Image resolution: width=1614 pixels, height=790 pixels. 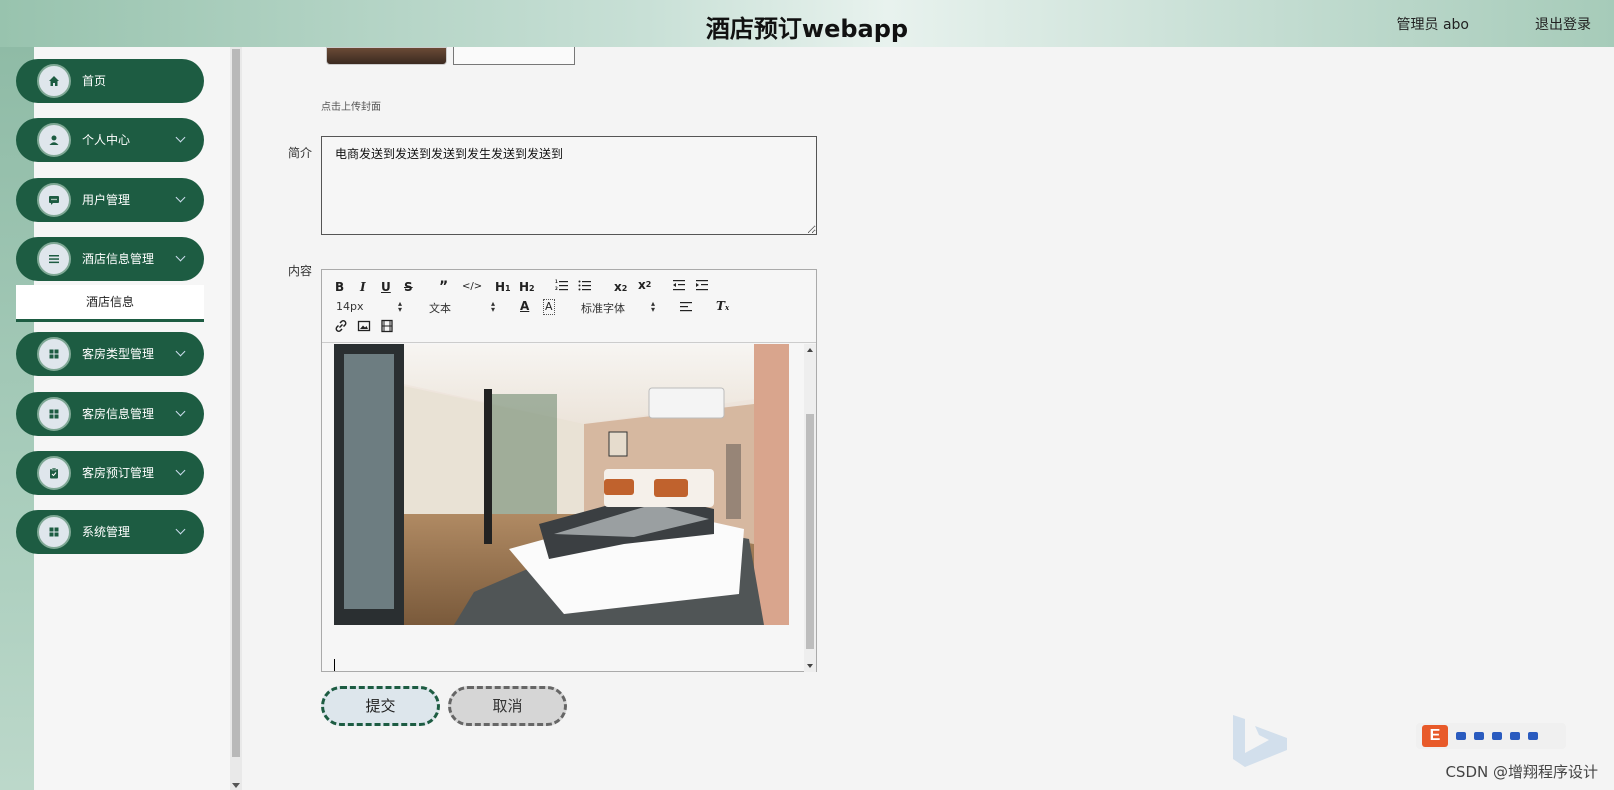 I want to click on sidebar-item-label: 客房类型管理, so click(x=118, y=354).